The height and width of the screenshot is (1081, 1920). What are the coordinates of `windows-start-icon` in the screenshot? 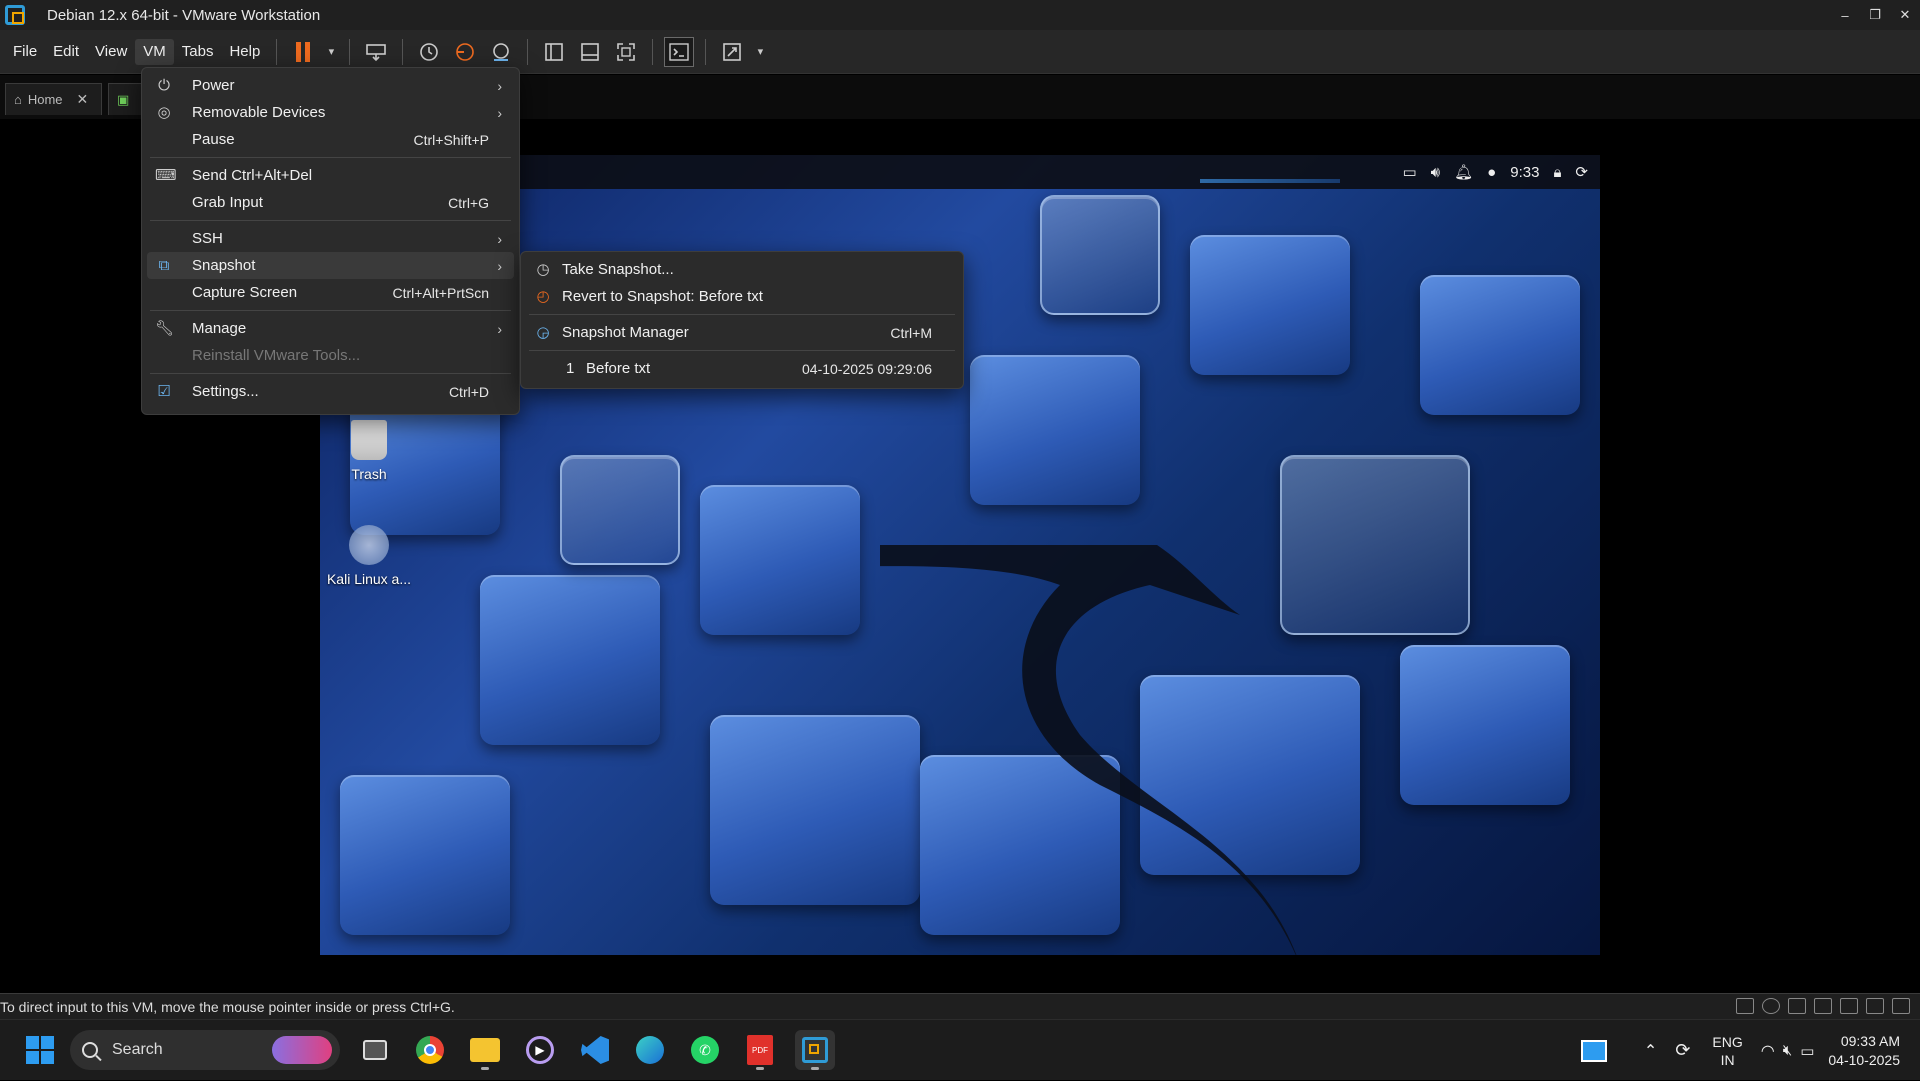 It's located at (40, 1050).